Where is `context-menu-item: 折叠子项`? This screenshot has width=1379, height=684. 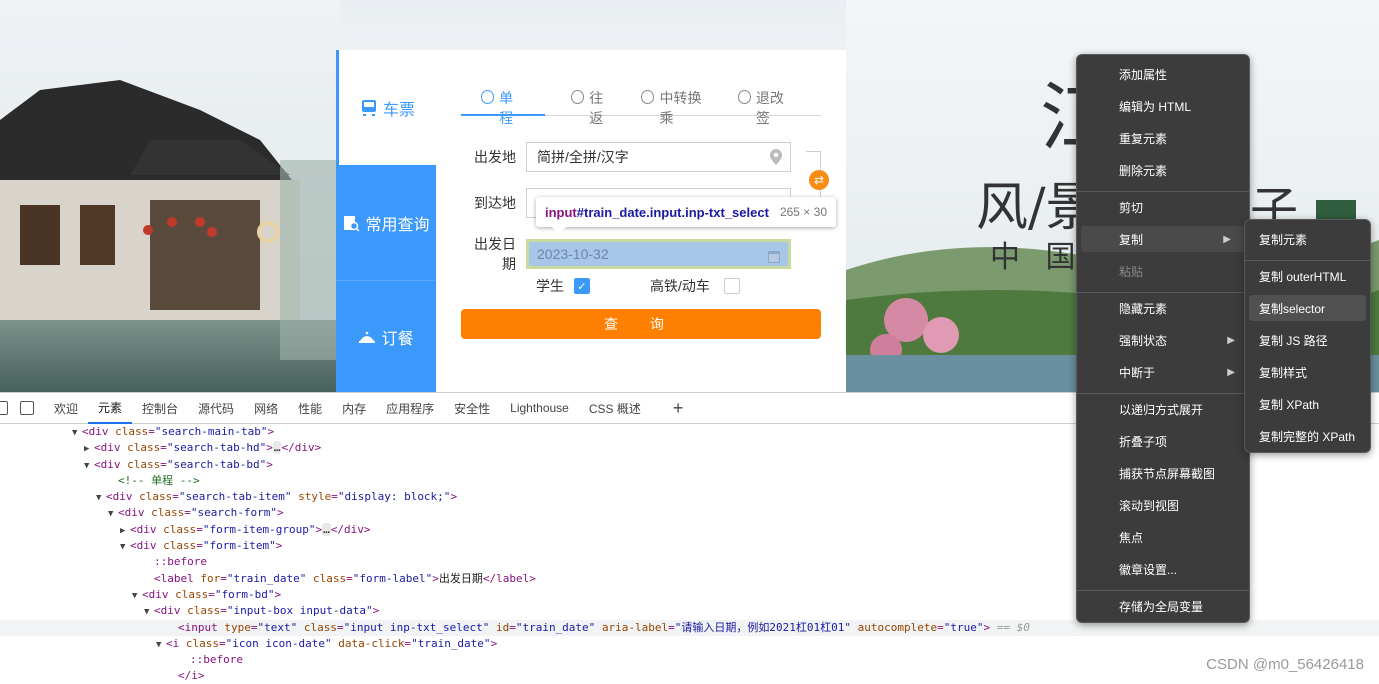
context-menu-item: 折叠子项 is located at coordinates (1163, 441).